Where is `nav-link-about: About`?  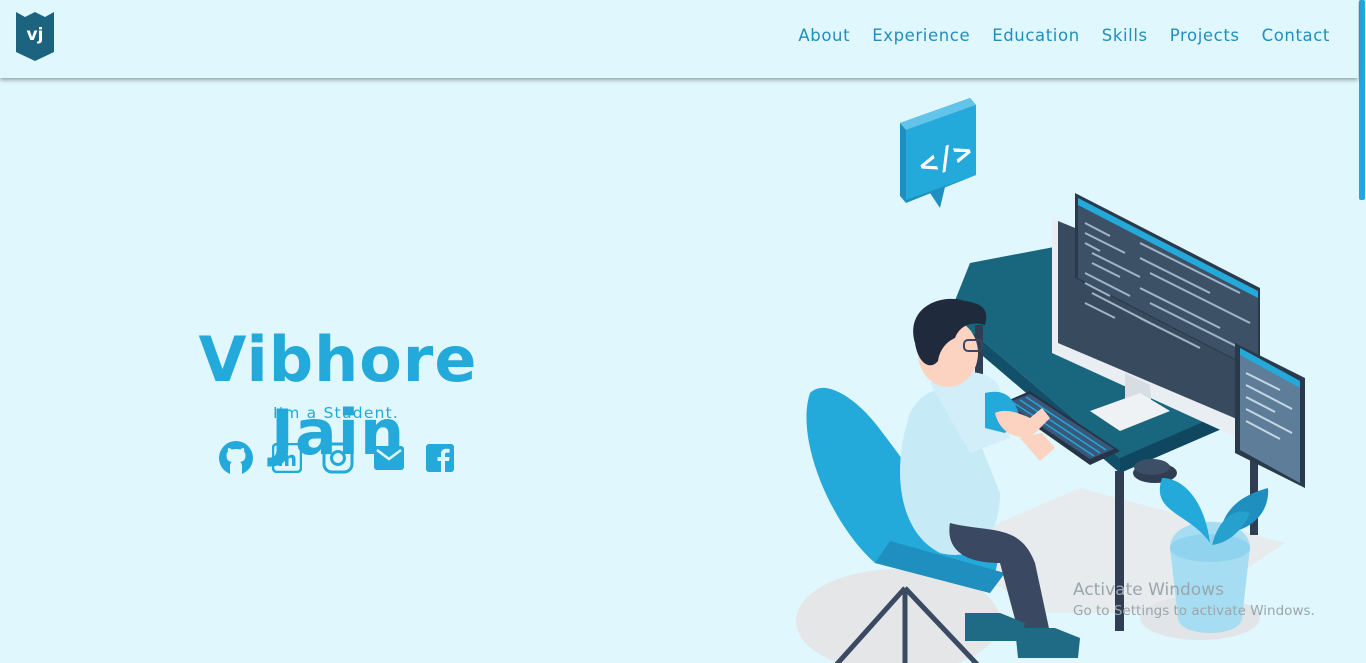 nav-link-about: About is located at coordinates (824, 35).